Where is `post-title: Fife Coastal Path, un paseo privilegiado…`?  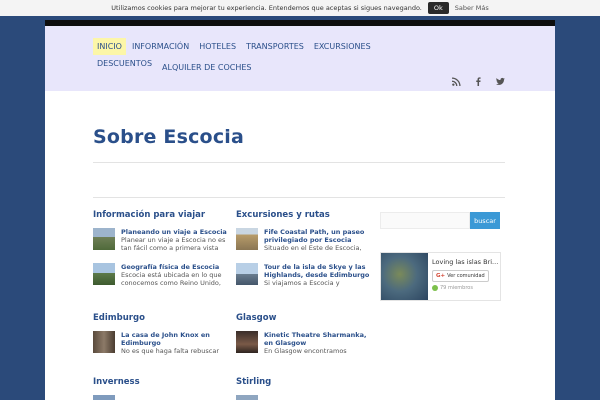 post-title: Fife Coastal Path, un paseo privilegiado… is located at coordinates (317, 236).